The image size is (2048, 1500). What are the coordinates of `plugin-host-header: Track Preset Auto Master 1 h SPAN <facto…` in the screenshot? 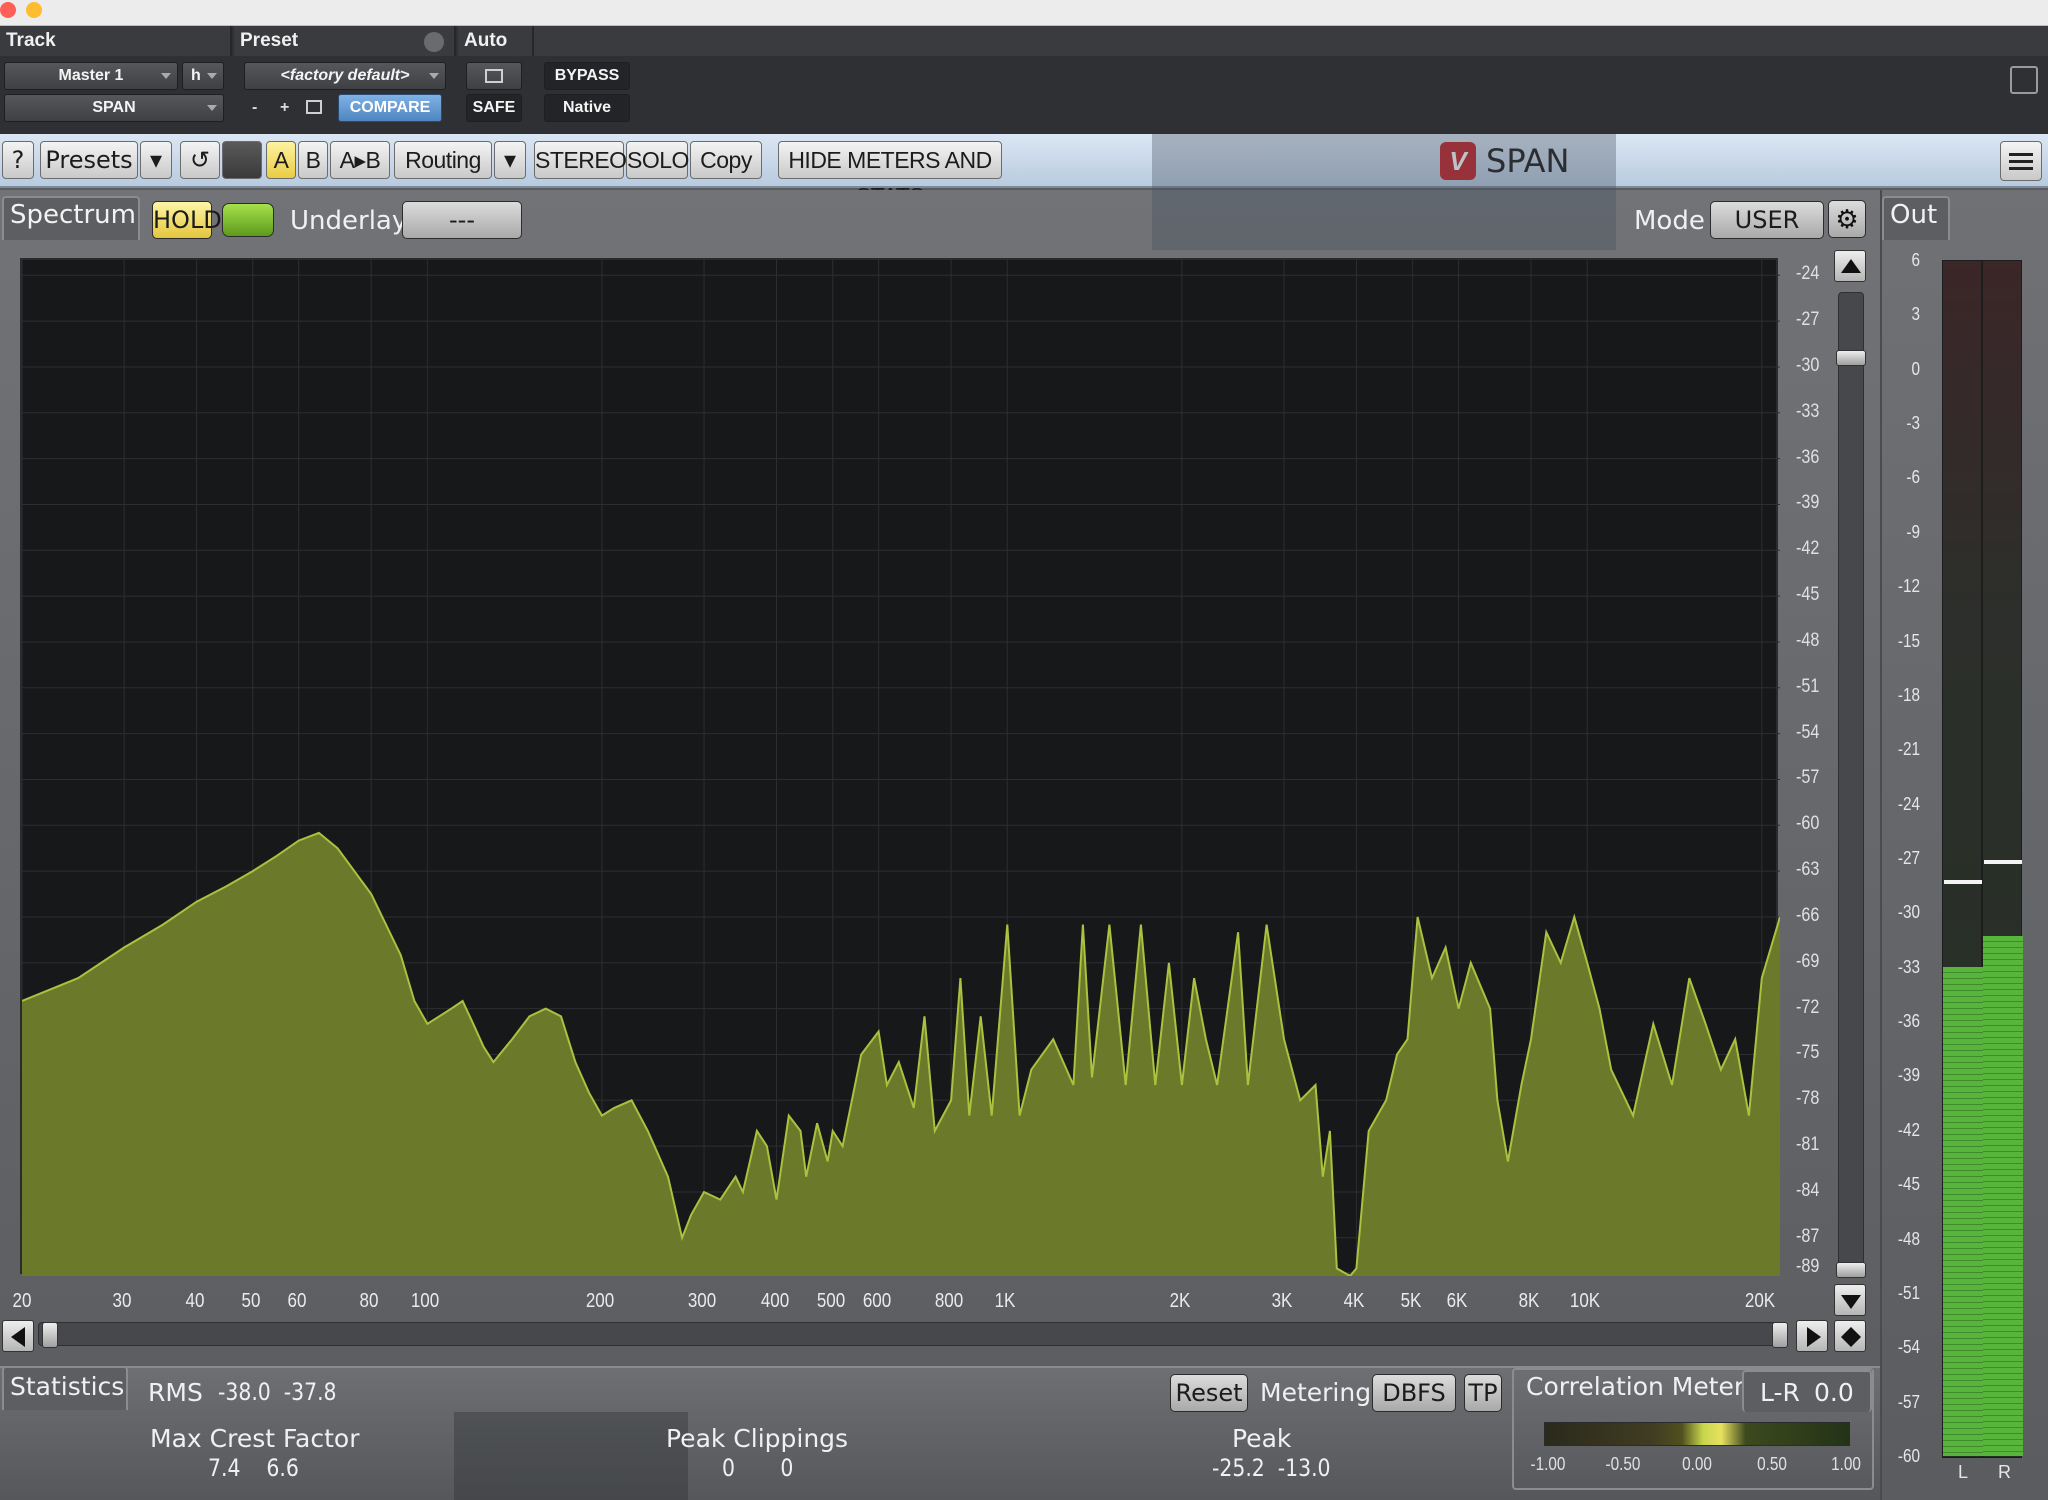 It's located at (1024, 80).